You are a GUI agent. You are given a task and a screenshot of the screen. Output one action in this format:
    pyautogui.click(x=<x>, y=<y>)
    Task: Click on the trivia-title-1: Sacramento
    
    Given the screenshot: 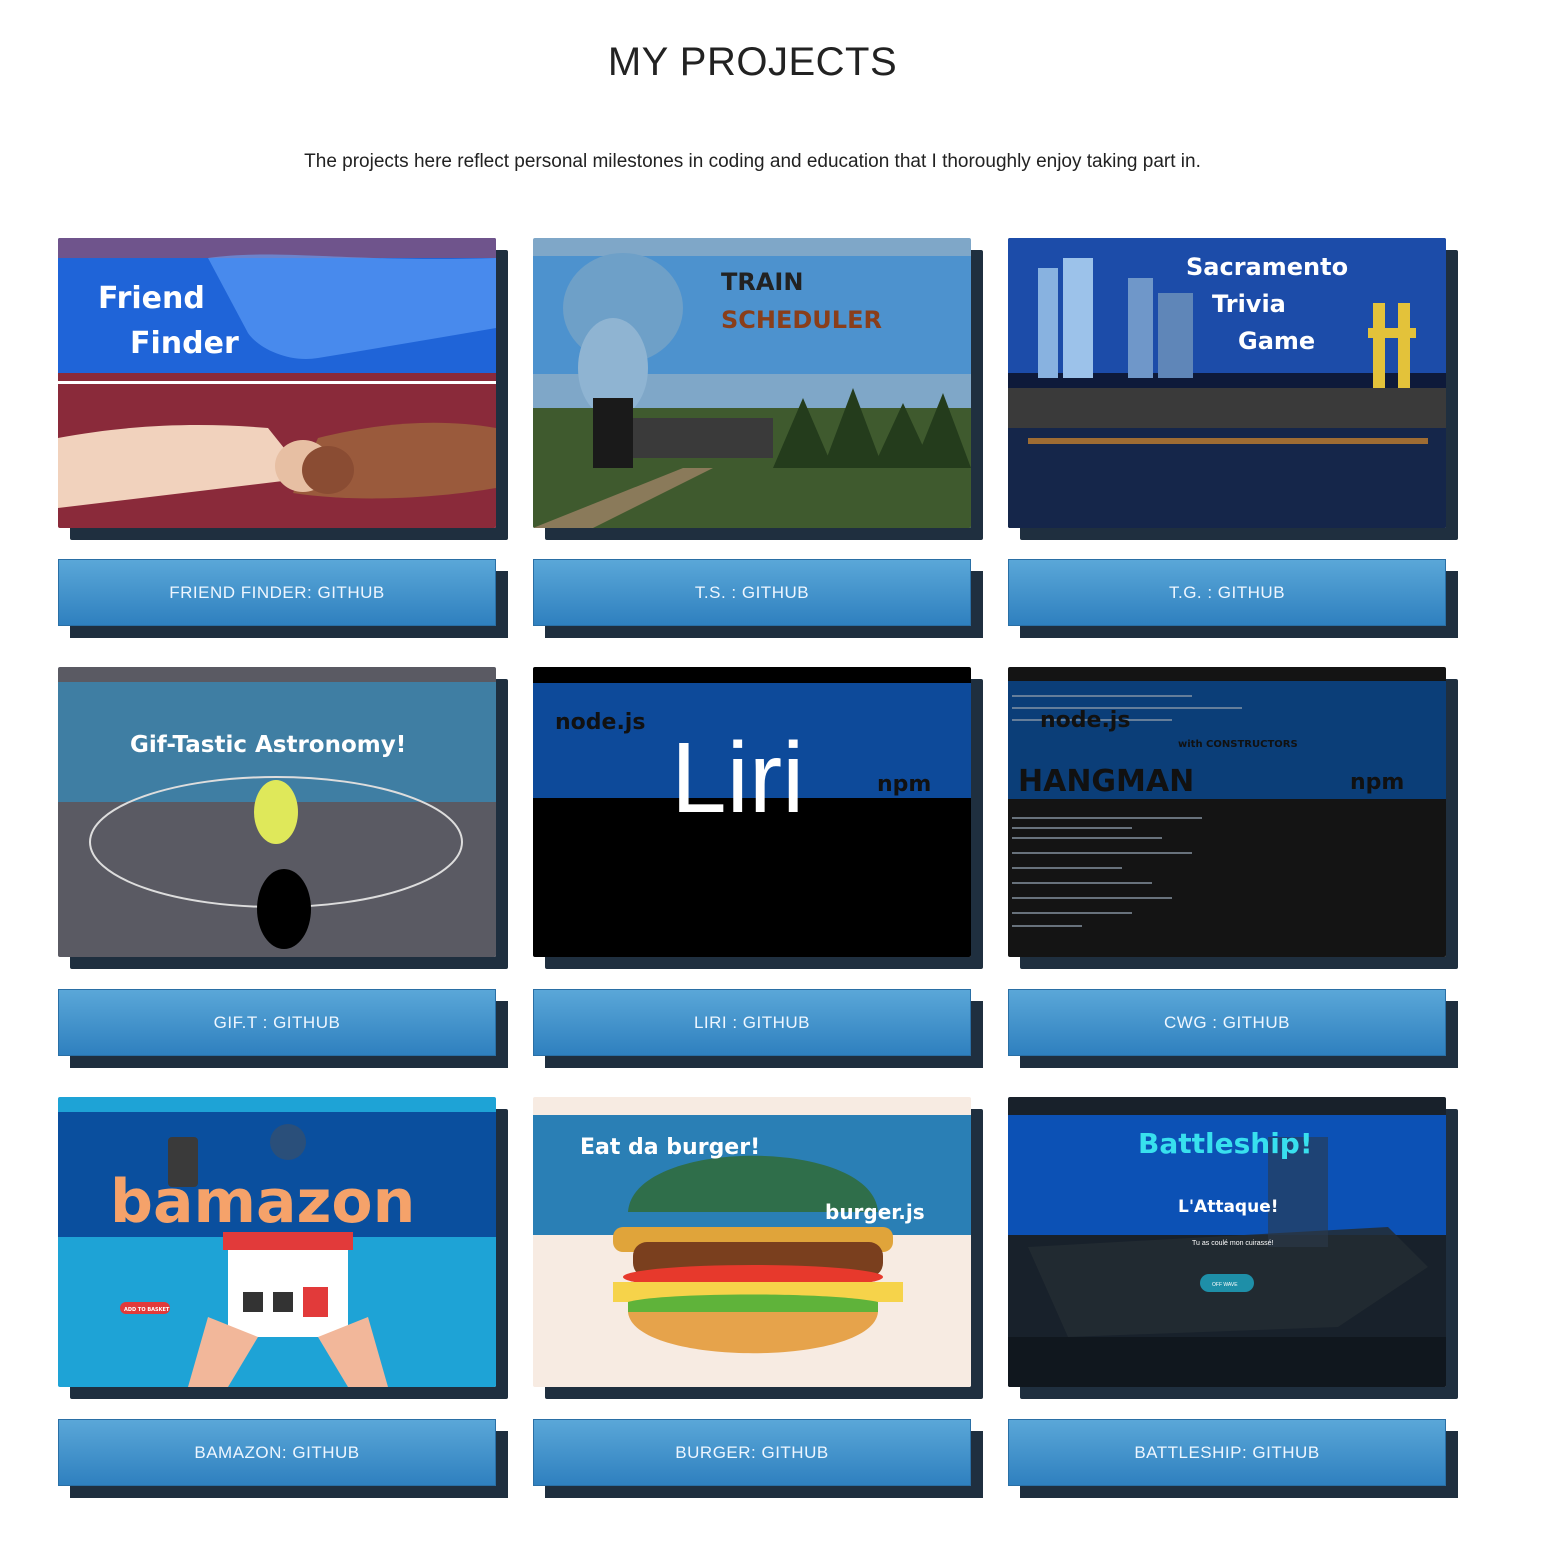 What is the action you would take?
    pyautogui.click(x=1267, y=267)
    